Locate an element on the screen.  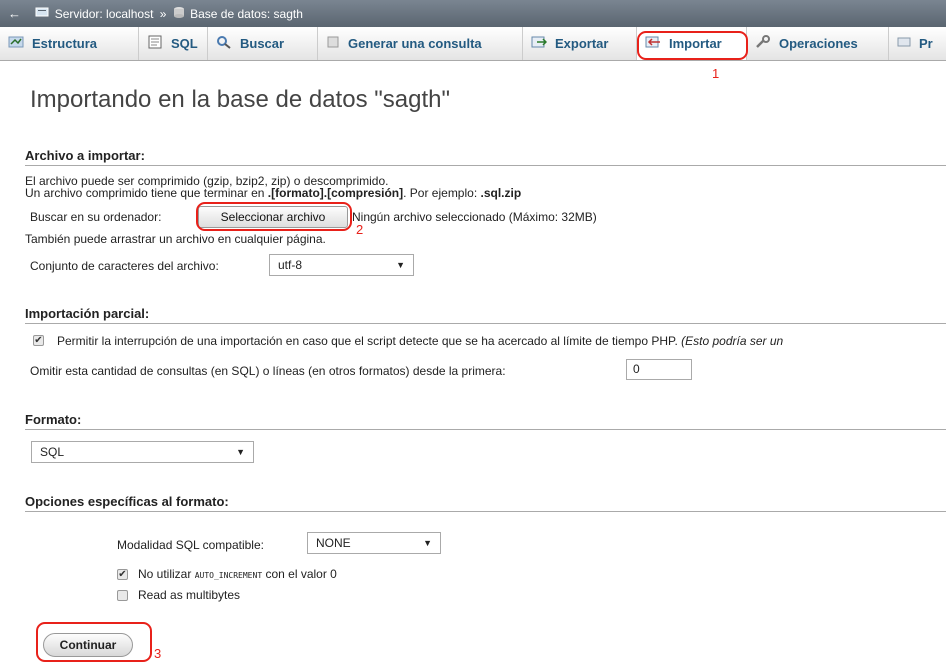
charset-value: utf-8 is located at coordinates (290, 265).